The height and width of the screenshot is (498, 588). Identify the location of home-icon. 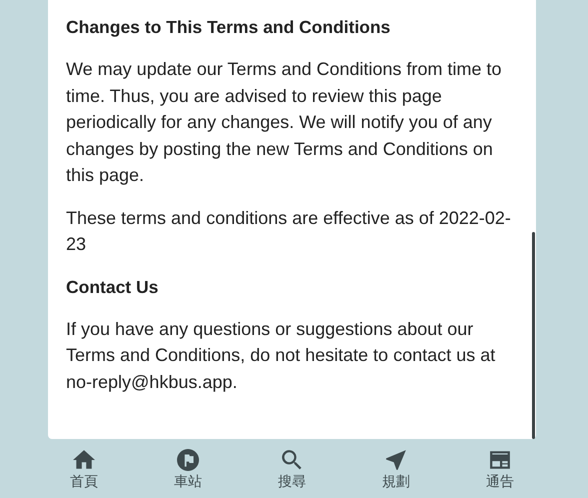
(84, 460).